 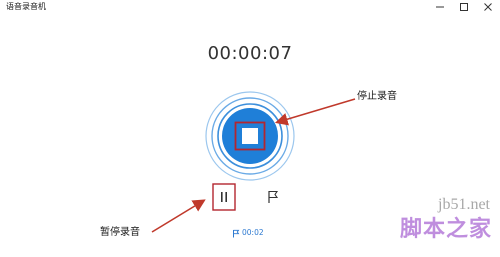 I want to click on flag-icon, so click(x=273, y=196).